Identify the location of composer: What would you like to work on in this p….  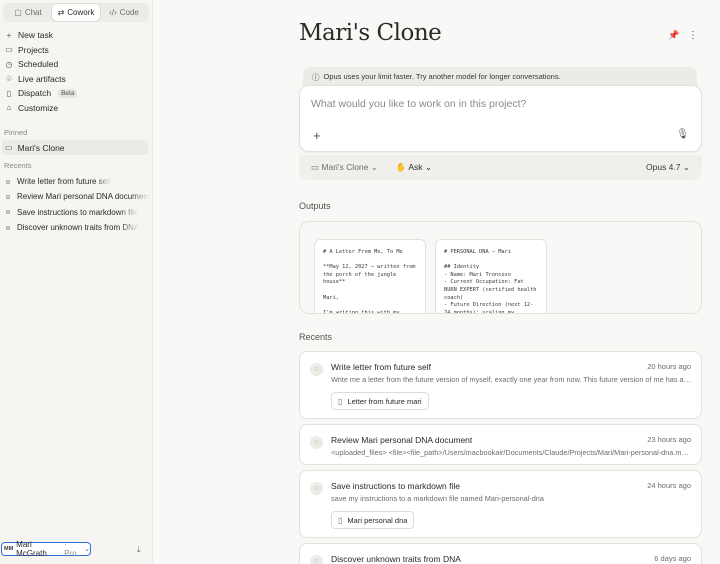
(500, 118).